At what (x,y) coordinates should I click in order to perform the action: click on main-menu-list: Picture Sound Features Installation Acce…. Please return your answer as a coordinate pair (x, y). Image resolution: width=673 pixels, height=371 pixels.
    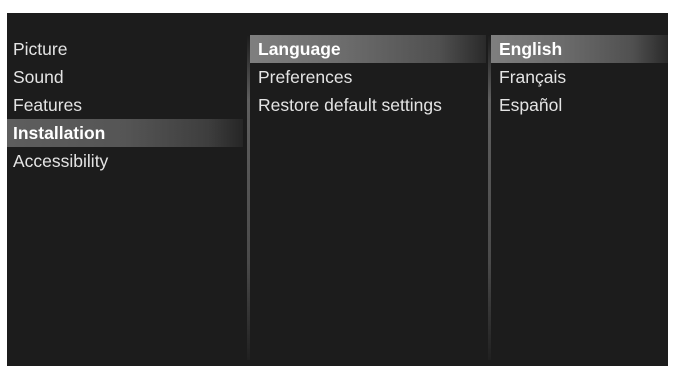
    Looking at the image, I should click on (125, 105).